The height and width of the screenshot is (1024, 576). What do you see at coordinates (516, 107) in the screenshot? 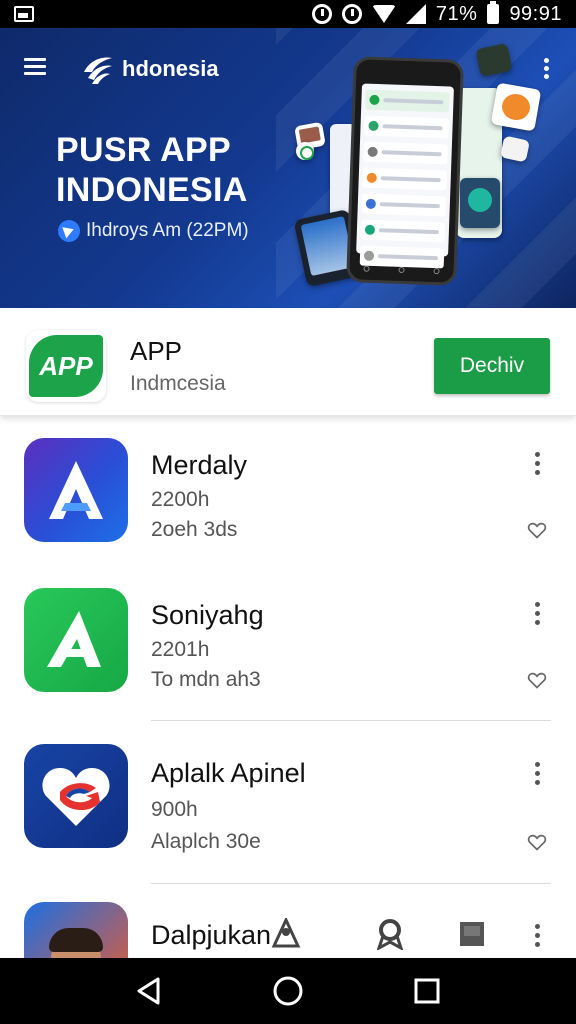
I see `gallery-card-icon` at bounding box center [516, 107].